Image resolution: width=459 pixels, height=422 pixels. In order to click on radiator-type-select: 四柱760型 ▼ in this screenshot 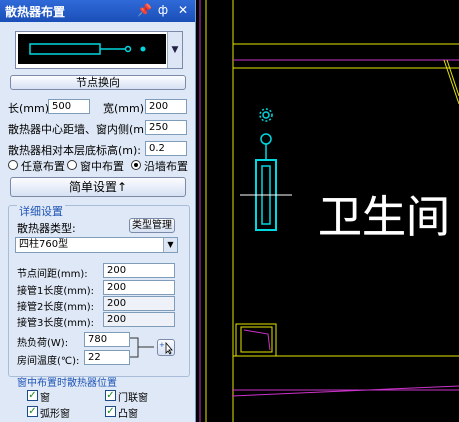, I will do `click(96, 245)`.